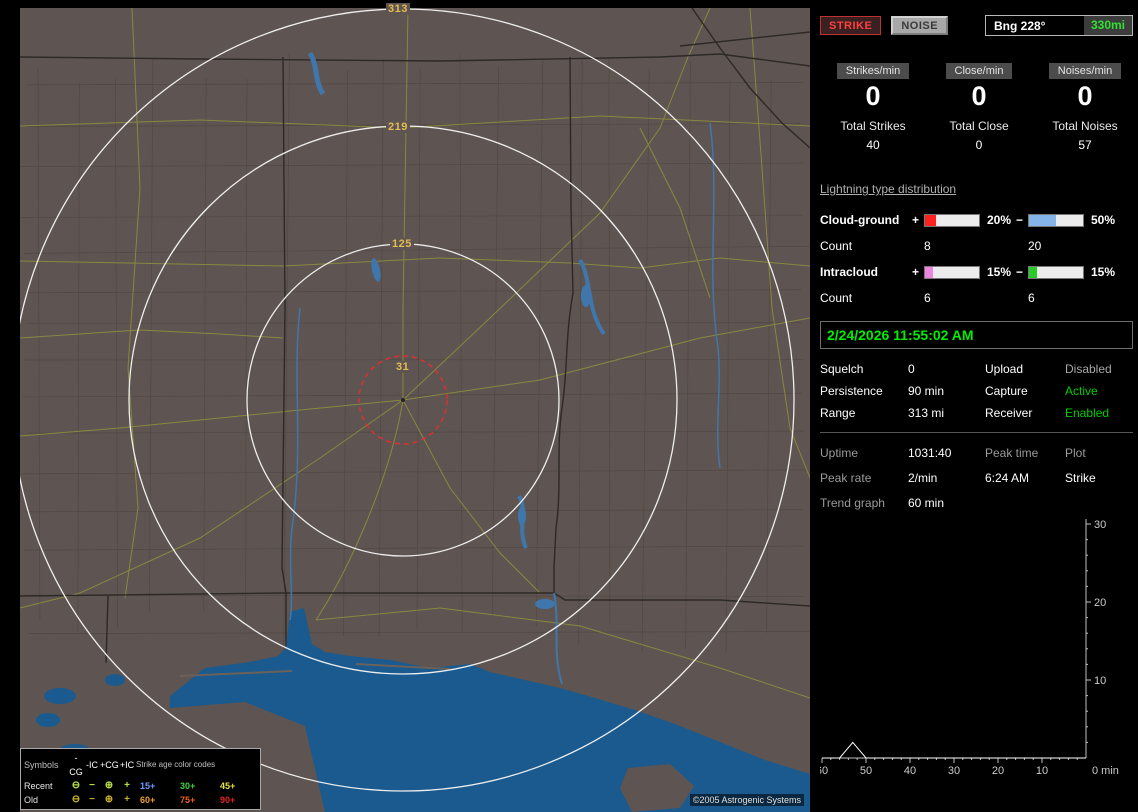 This screenshot has height=812, width=1138. Describe the element at coordinates (839, 453) in the screenshot. I see `uptime-label: Uptime` at that location.